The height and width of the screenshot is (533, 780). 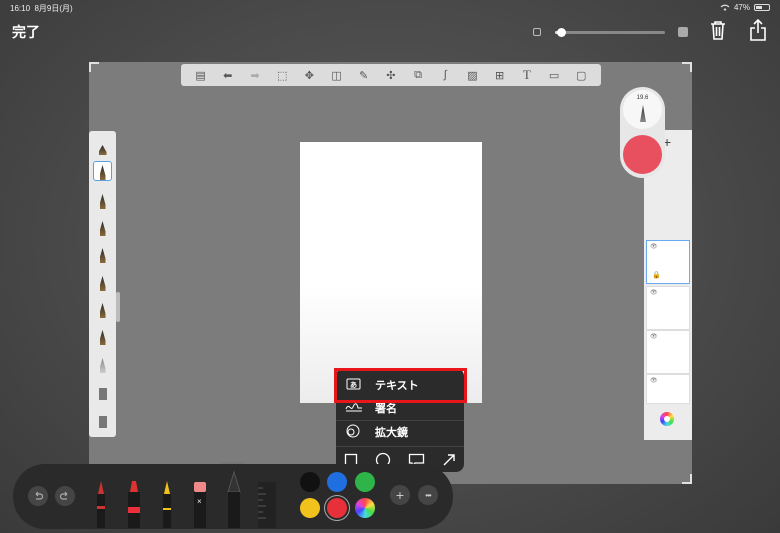 What do you see at coordinates (228, 75) in the screenshot?
I see `undo-arrow-icon: ⬅` at bounding box center [228, 75].